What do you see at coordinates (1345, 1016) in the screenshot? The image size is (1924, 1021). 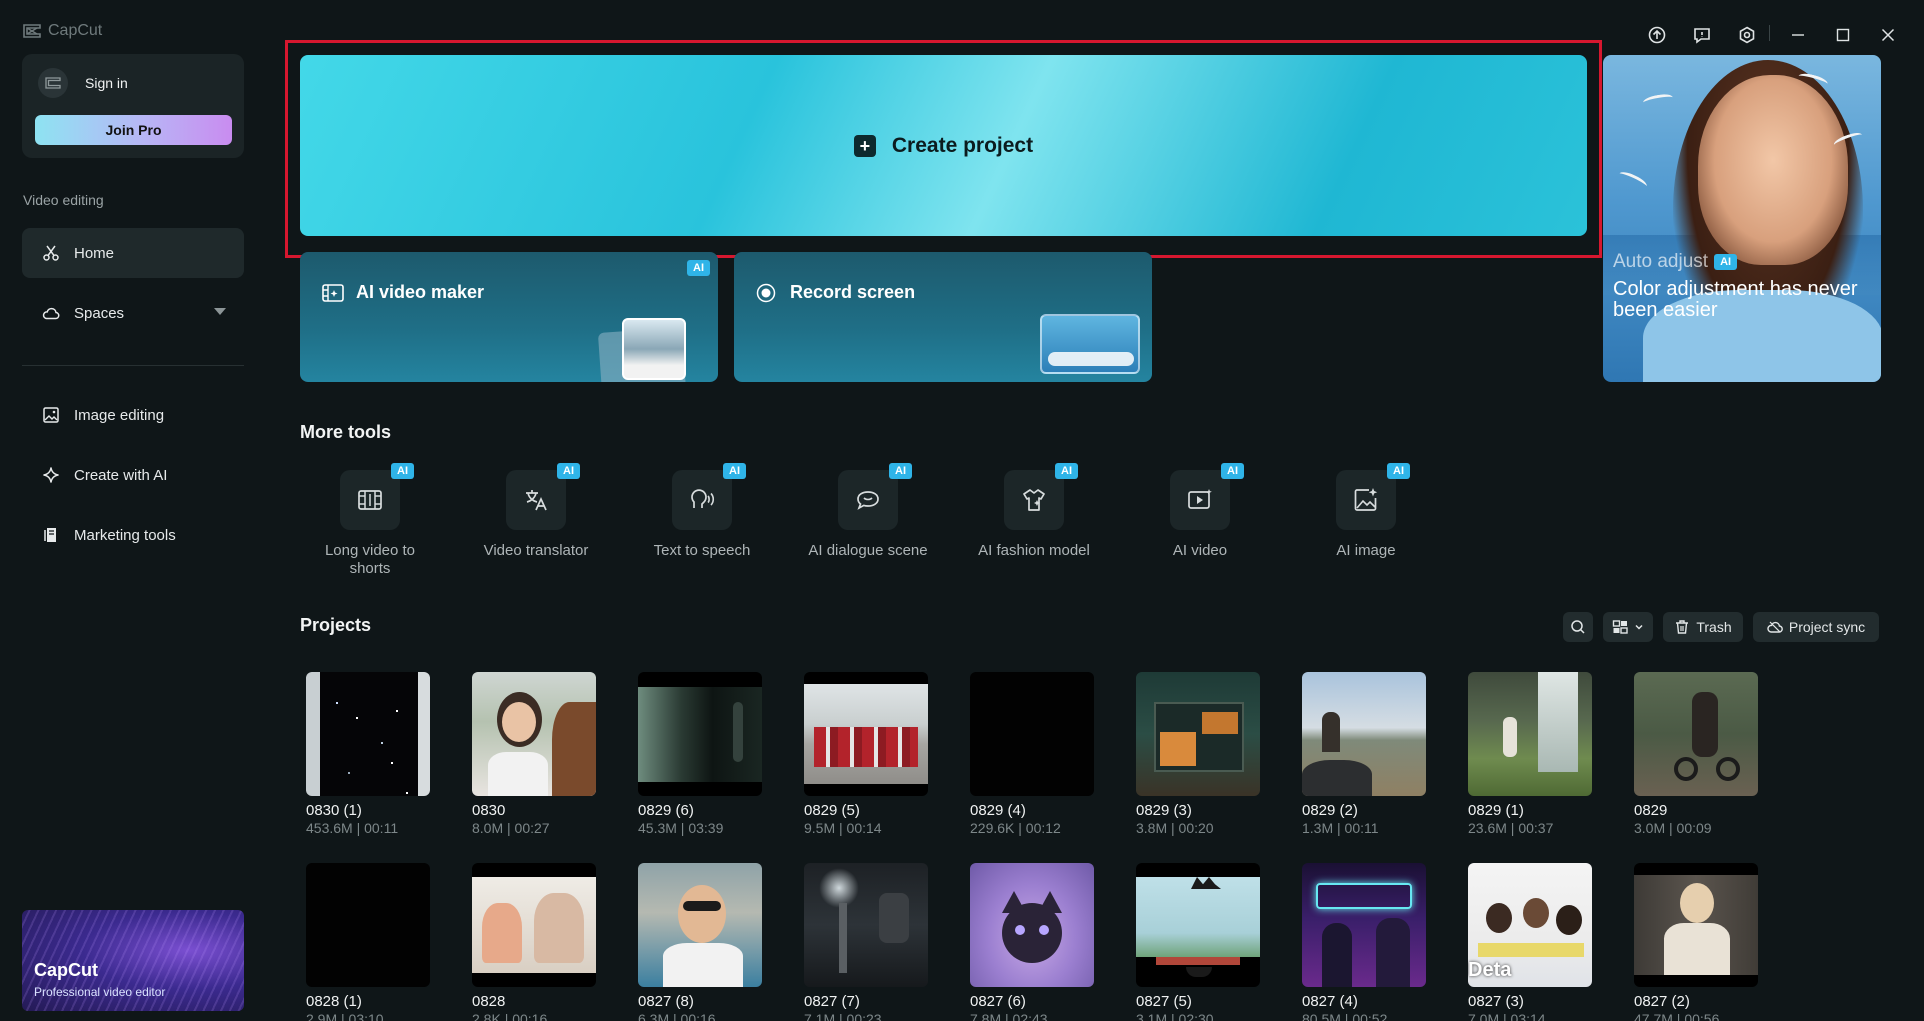 I see `project-meta: 80.5M | 00:52` at bounding box center [1345, 1016].